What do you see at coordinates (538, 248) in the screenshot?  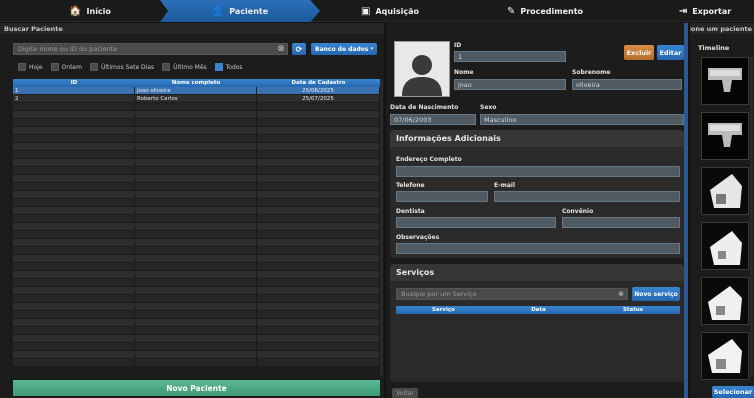 I see `notes-field` at bounding box center [538, 248].